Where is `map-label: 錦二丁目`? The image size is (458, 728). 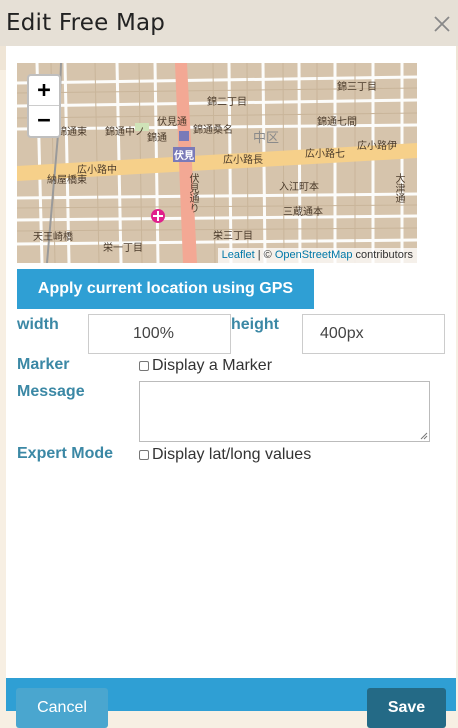 map-label: 錦二丁目 is located at coordinates (227, 102).